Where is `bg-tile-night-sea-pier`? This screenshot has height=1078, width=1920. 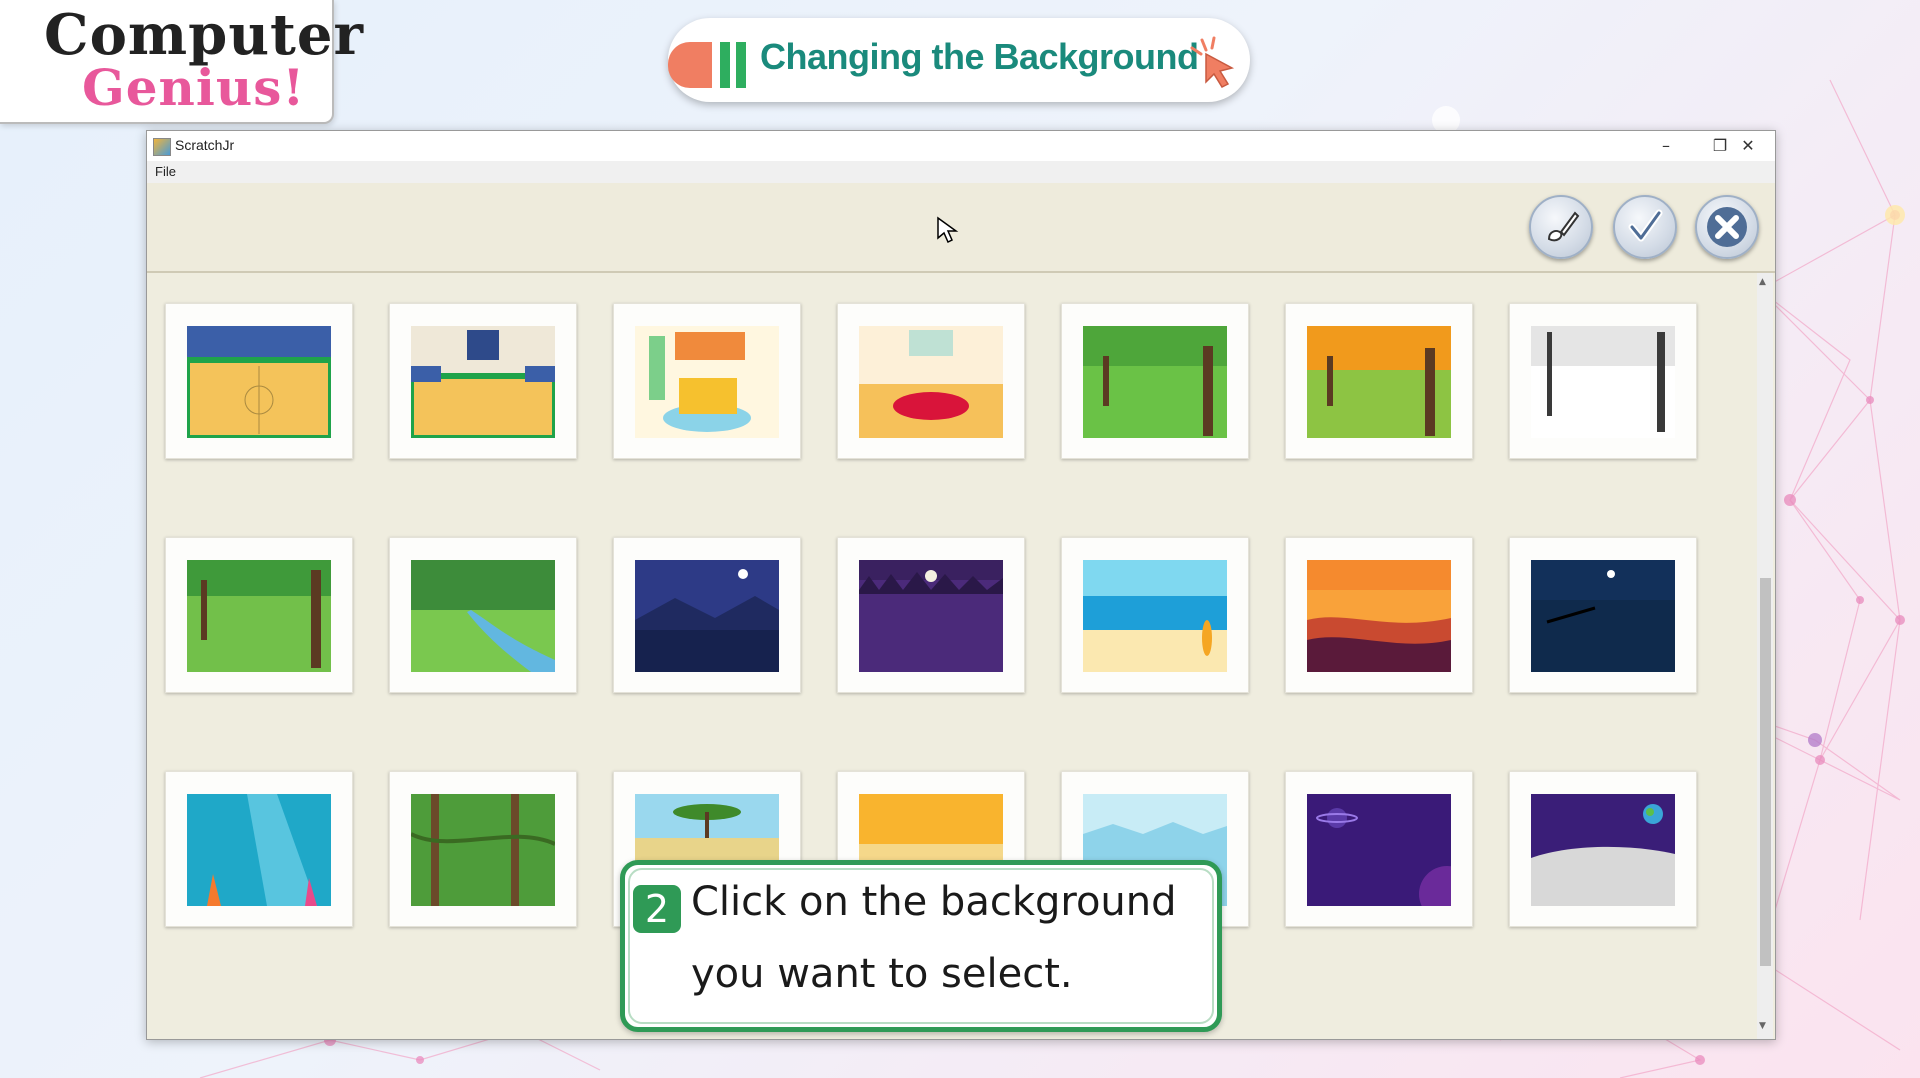
bg-tile-night-sea-pier is located at coordinates (1603, 615).